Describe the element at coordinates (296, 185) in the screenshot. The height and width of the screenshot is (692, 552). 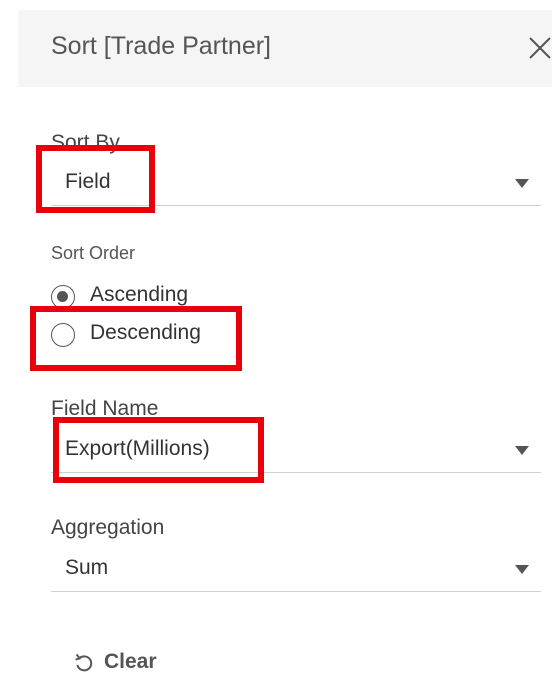
I see `sort-by-select: Field` at that location.